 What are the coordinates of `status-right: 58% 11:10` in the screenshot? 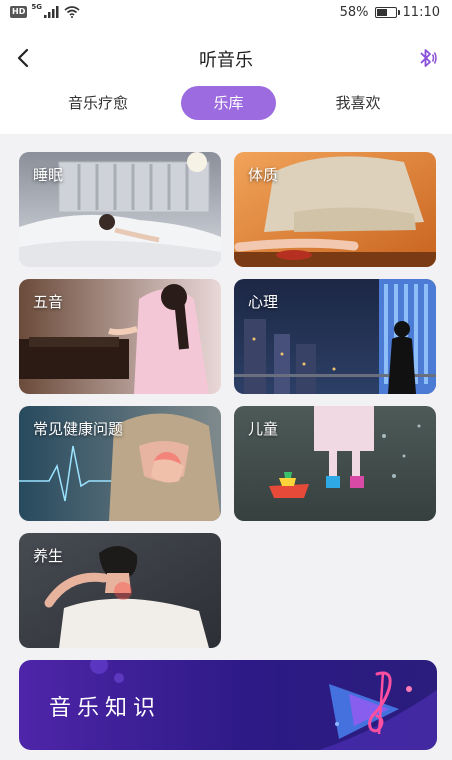 It's located at (390, 12).